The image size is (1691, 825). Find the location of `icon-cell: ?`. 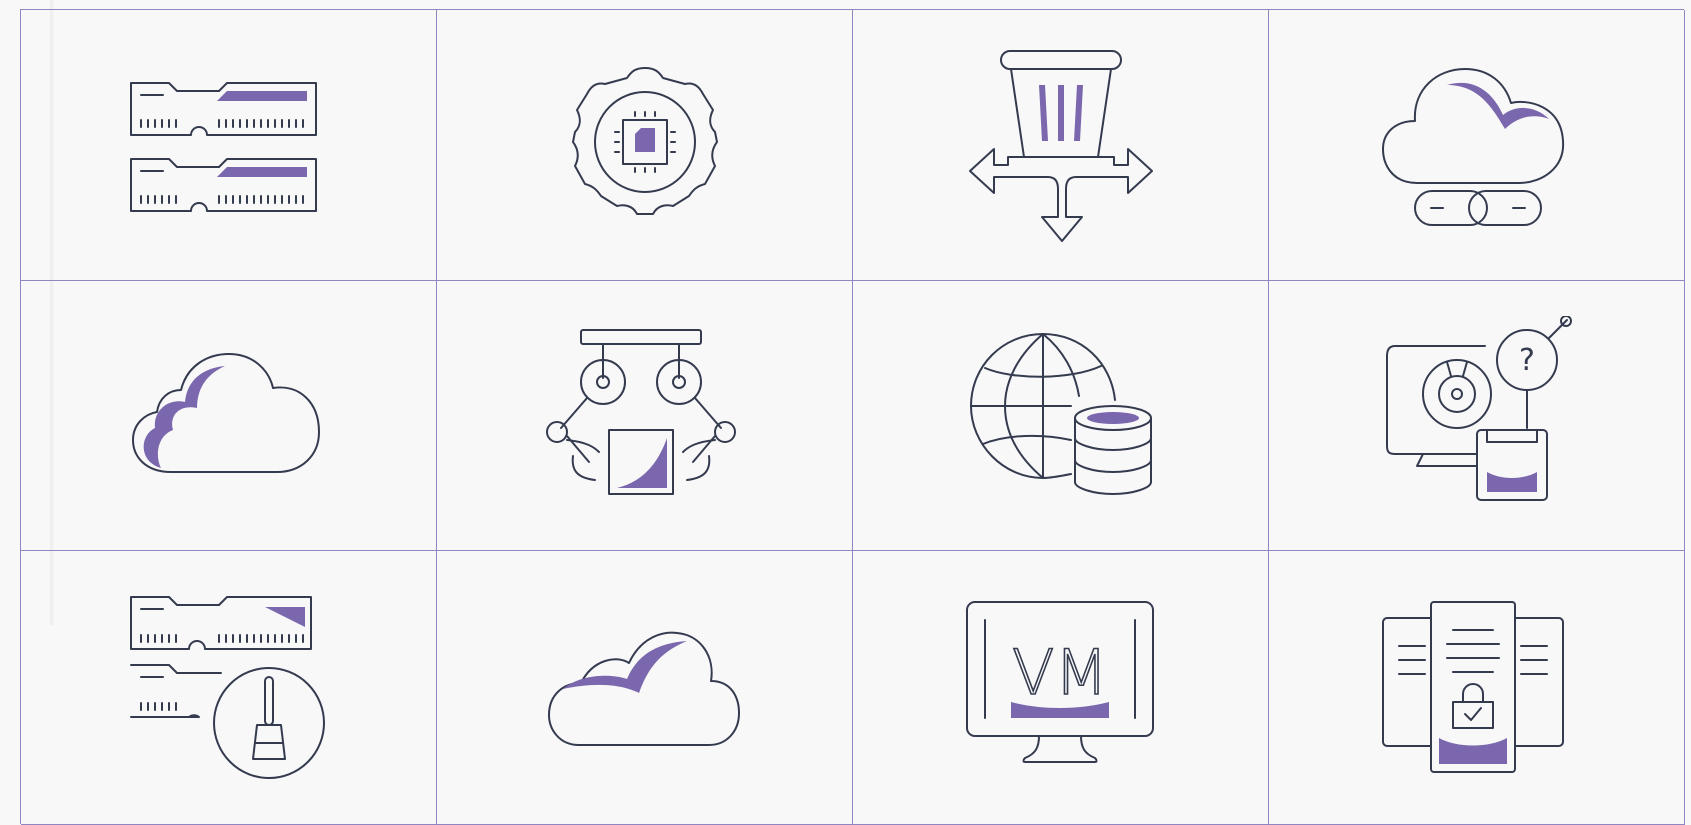

icon-cell: ? is located at coordinates (1477, 416).